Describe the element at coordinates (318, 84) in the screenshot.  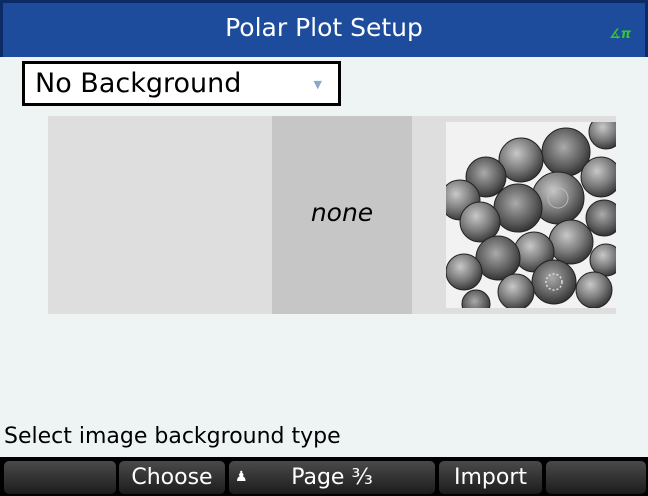
I see `chevron-down-icon: ▼` at that location.